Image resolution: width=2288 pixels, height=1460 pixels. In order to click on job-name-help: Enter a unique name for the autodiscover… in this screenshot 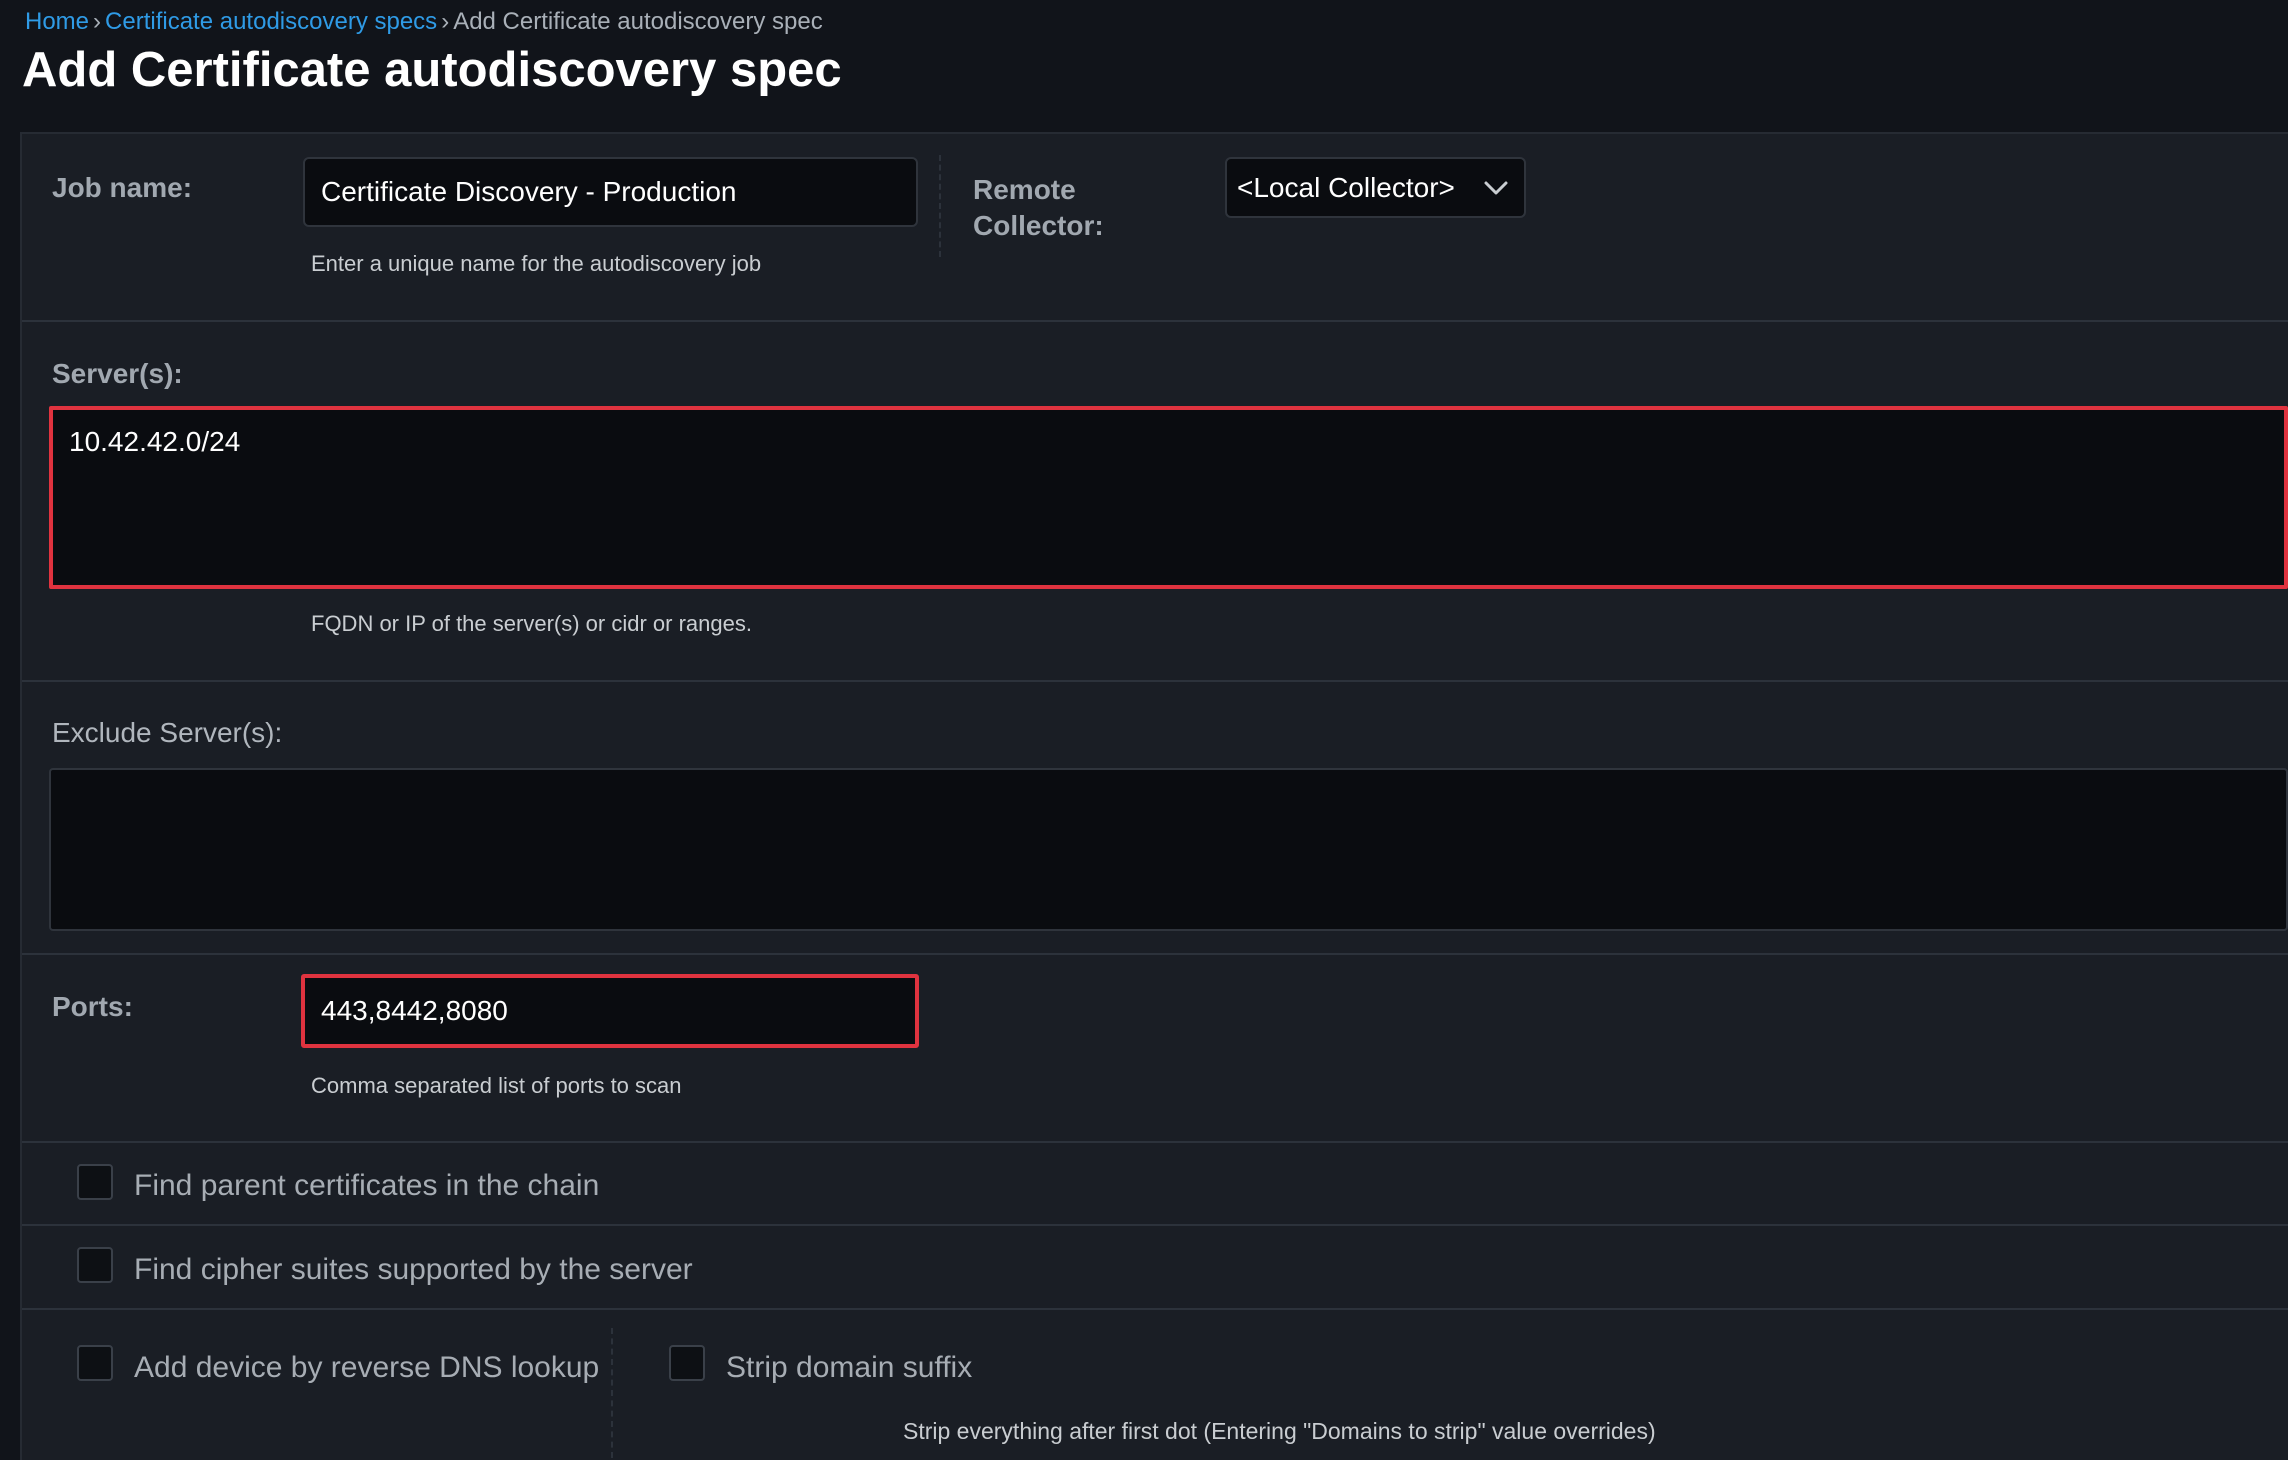, I will do `click(536, 263)`.